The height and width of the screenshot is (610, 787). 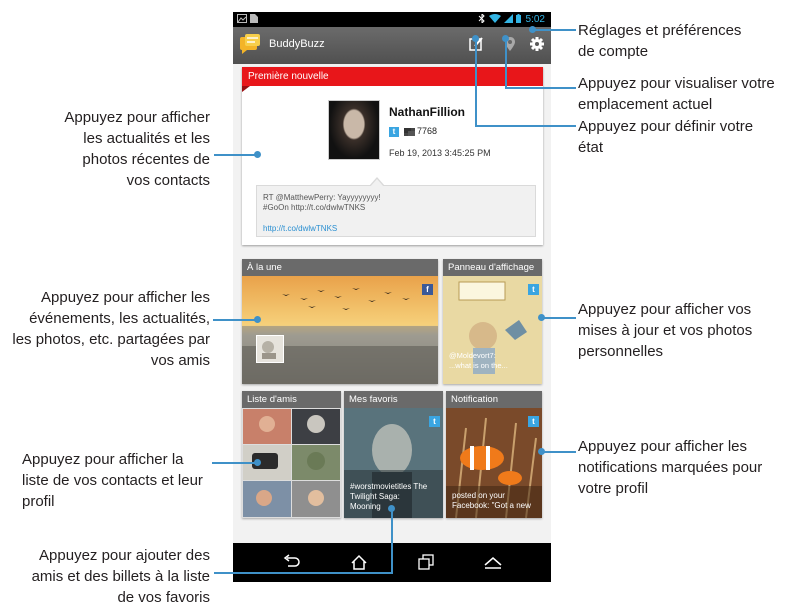 What do you see at coordinates (392, 45) in the screenshot?
I see `action-bar: BuddyBuzz` at bounding box center [392, 45].